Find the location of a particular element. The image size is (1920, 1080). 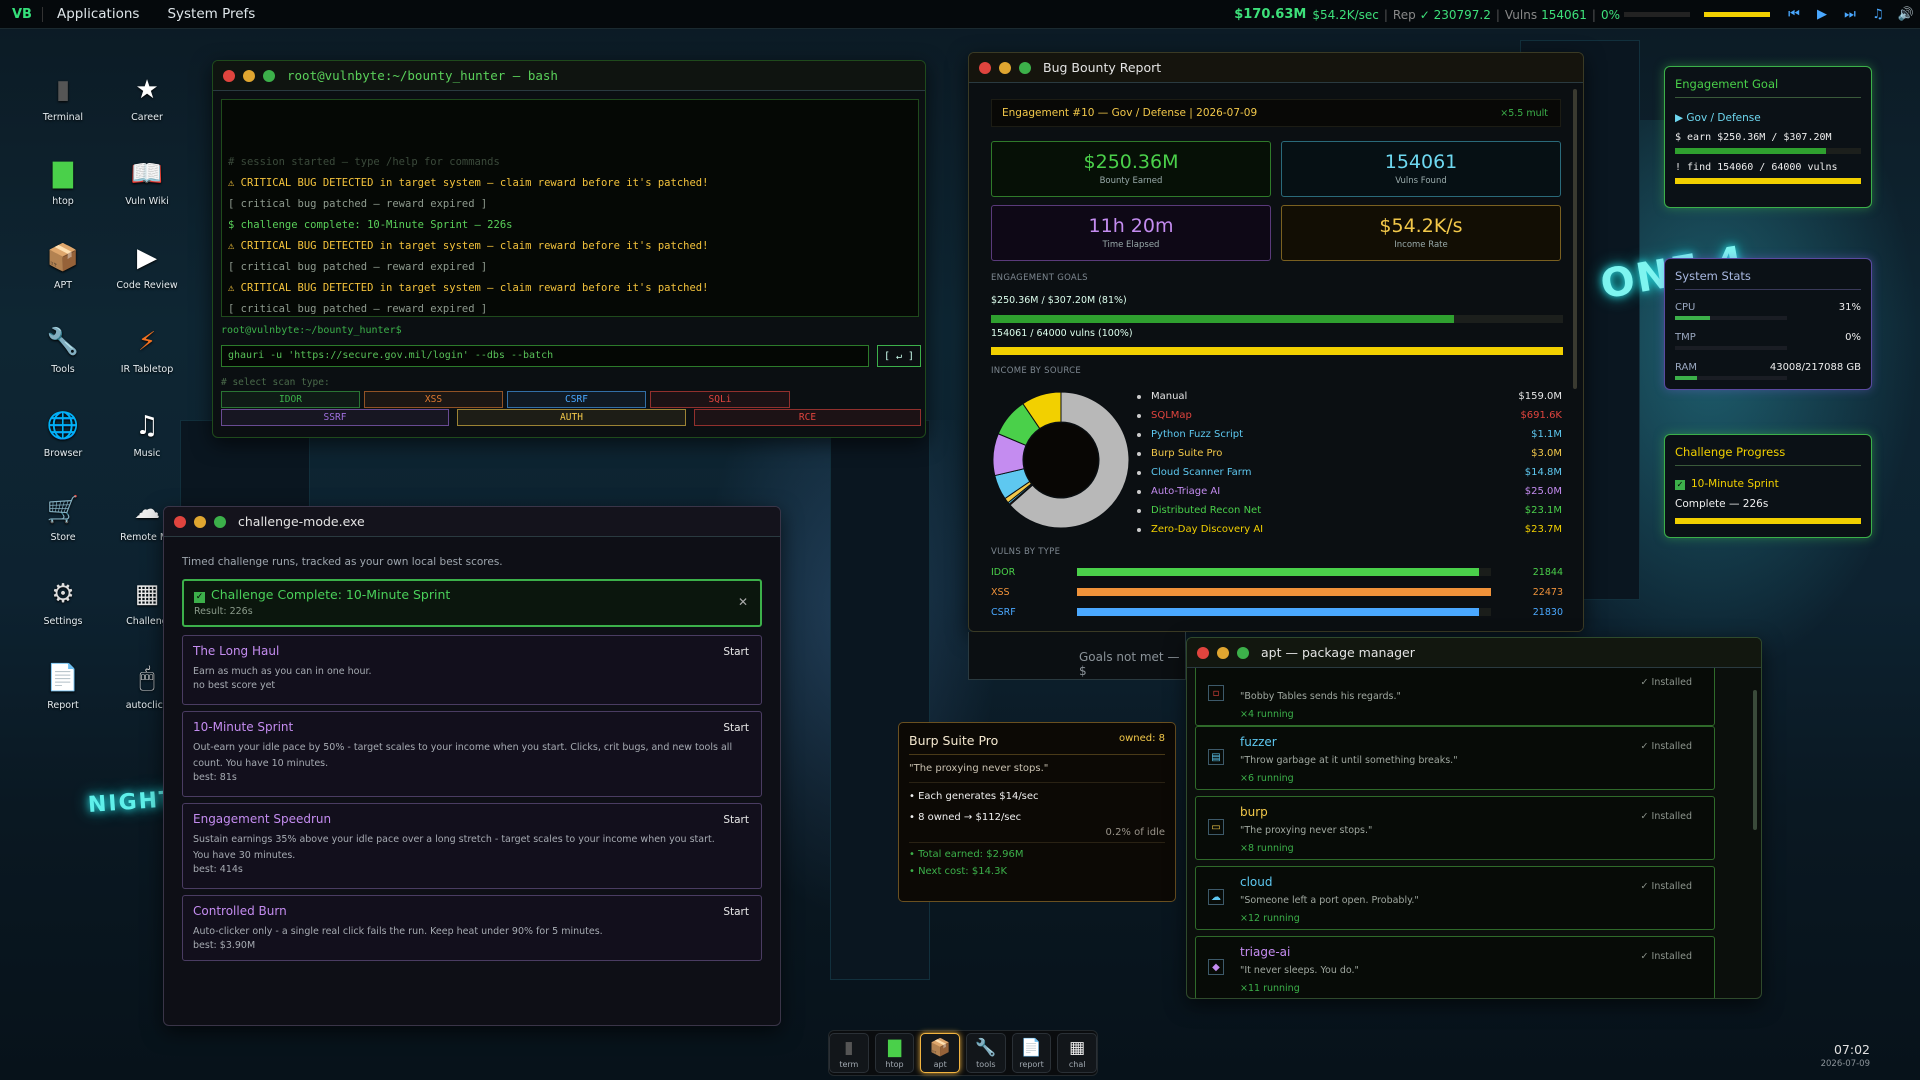

scan-button-xss: XSS is located at coordinates (433, 399).